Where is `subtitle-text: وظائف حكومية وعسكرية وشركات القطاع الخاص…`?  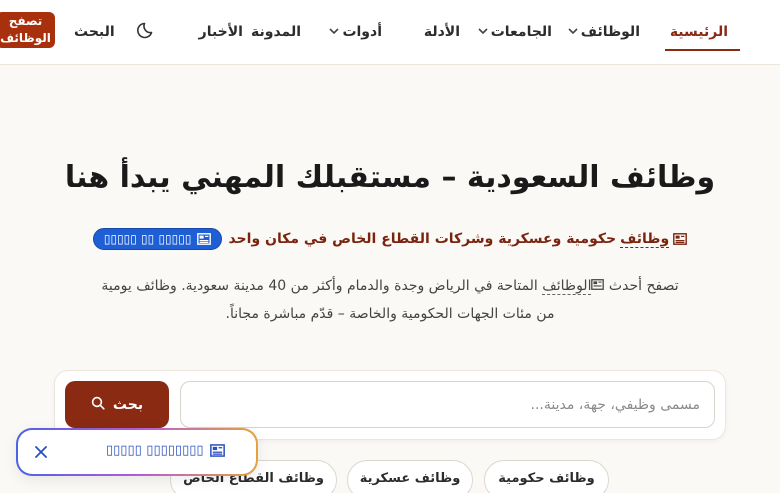
subtitle-text: وظائف حكومية وعسكرية وشركات القطاع الخاص… is located at coordinates (458, 239).